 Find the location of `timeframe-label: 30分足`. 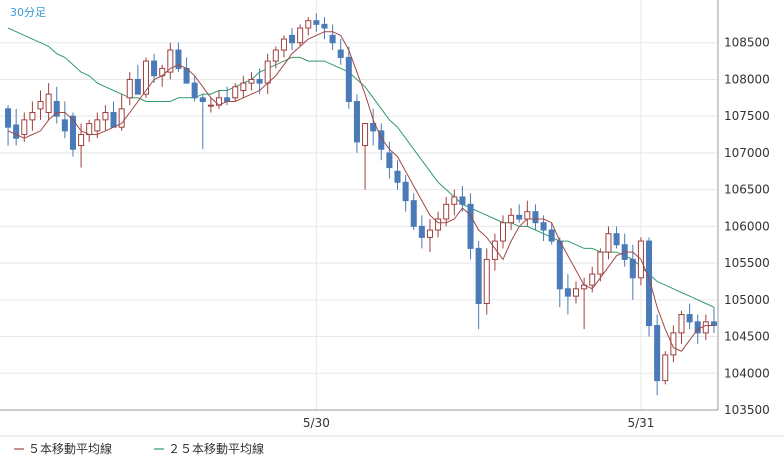

timeframe-label: 30分足 is located at coordinates (28, 12).